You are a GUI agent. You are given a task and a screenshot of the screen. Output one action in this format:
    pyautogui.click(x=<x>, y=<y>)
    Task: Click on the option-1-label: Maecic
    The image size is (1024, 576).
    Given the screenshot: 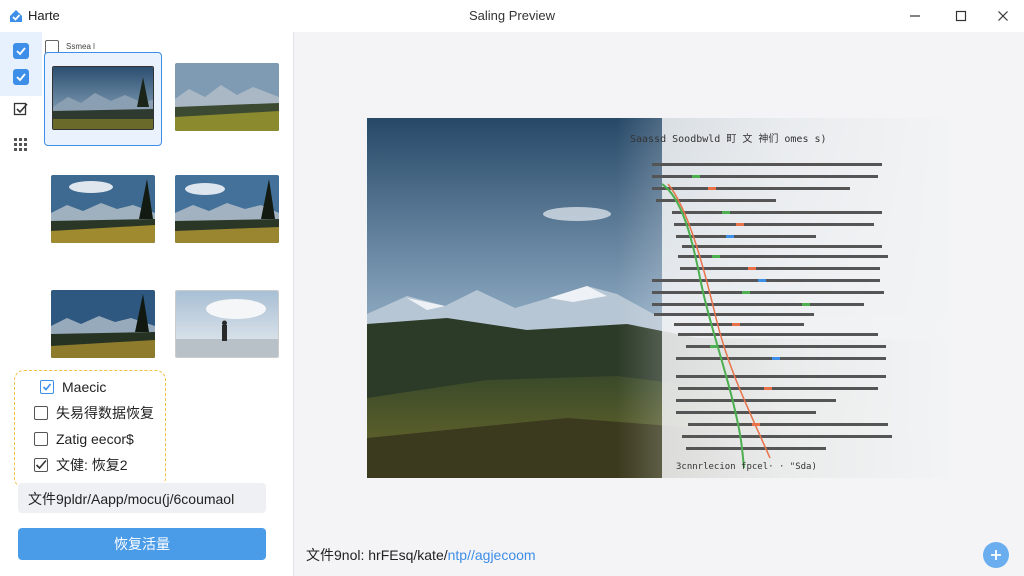 What is the action you would take?
    pyautogui.click(x=84, y=387)
    